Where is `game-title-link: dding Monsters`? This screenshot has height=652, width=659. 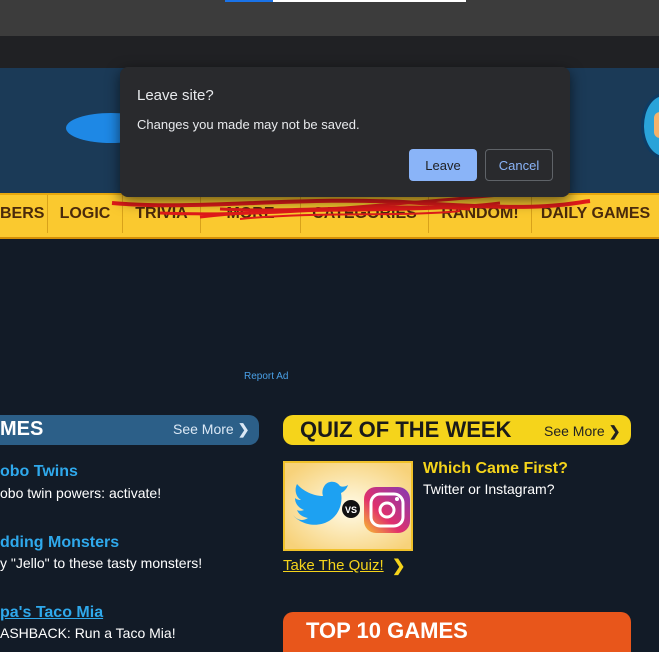 game-title-link: dding Monsters is located at coordinates (59, 543).